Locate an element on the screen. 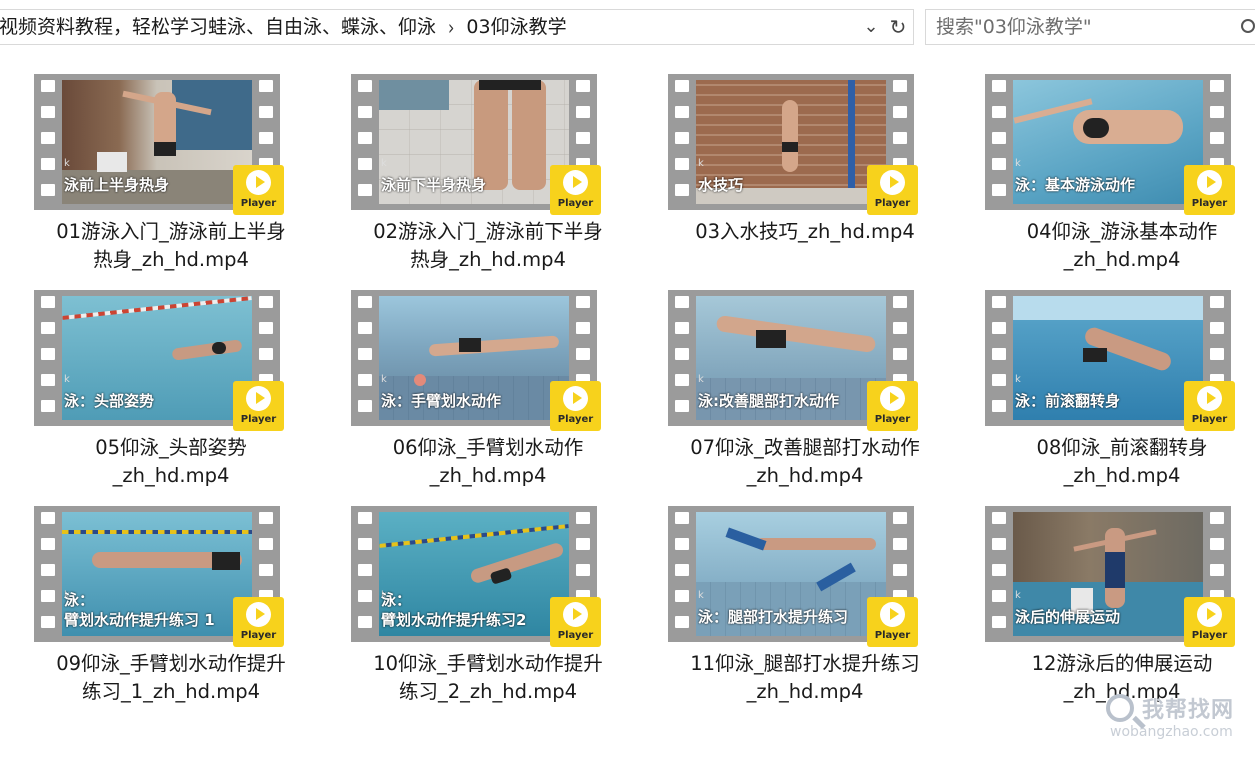 The height and width of the screenshot is (758, 1255). video-frame-image: k 泳： 臂划水动作提升练习2 is located at coordinates (474, 574).